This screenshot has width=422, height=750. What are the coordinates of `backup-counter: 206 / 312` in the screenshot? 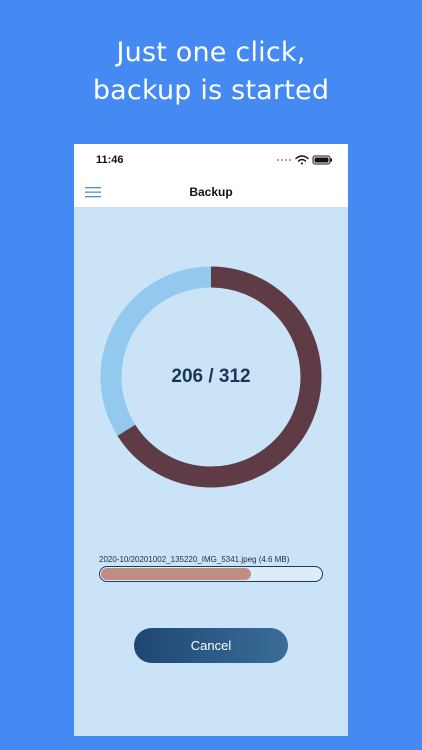 It's located at (211, 376).